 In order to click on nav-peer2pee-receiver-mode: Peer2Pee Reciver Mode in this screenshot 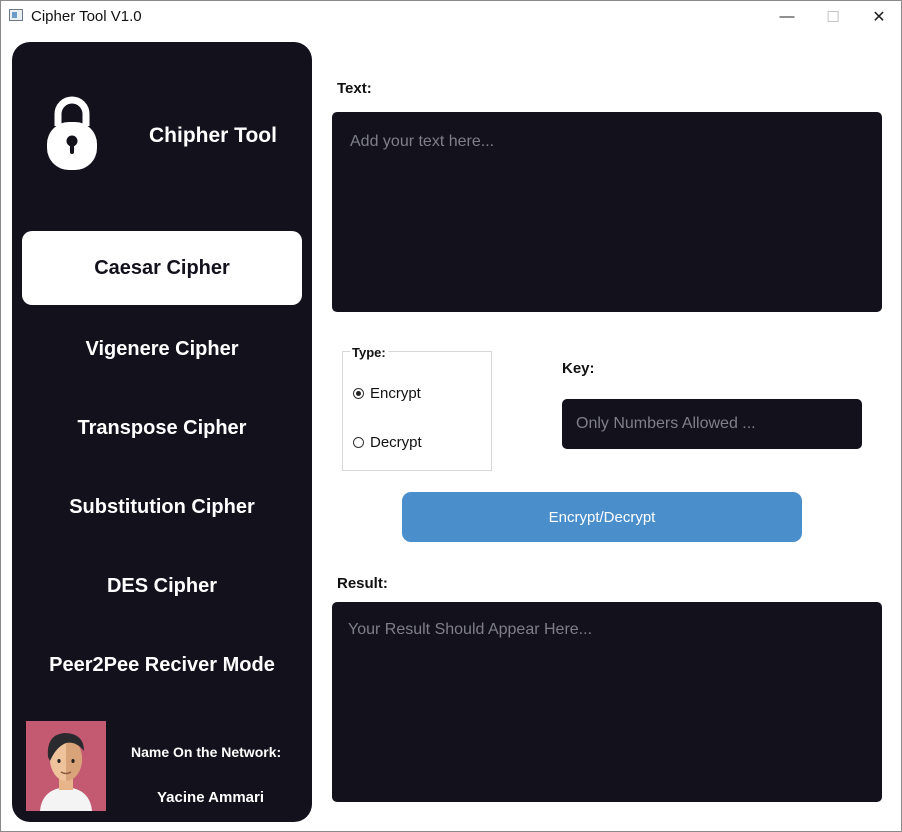, I will do `click(162, 665)`.